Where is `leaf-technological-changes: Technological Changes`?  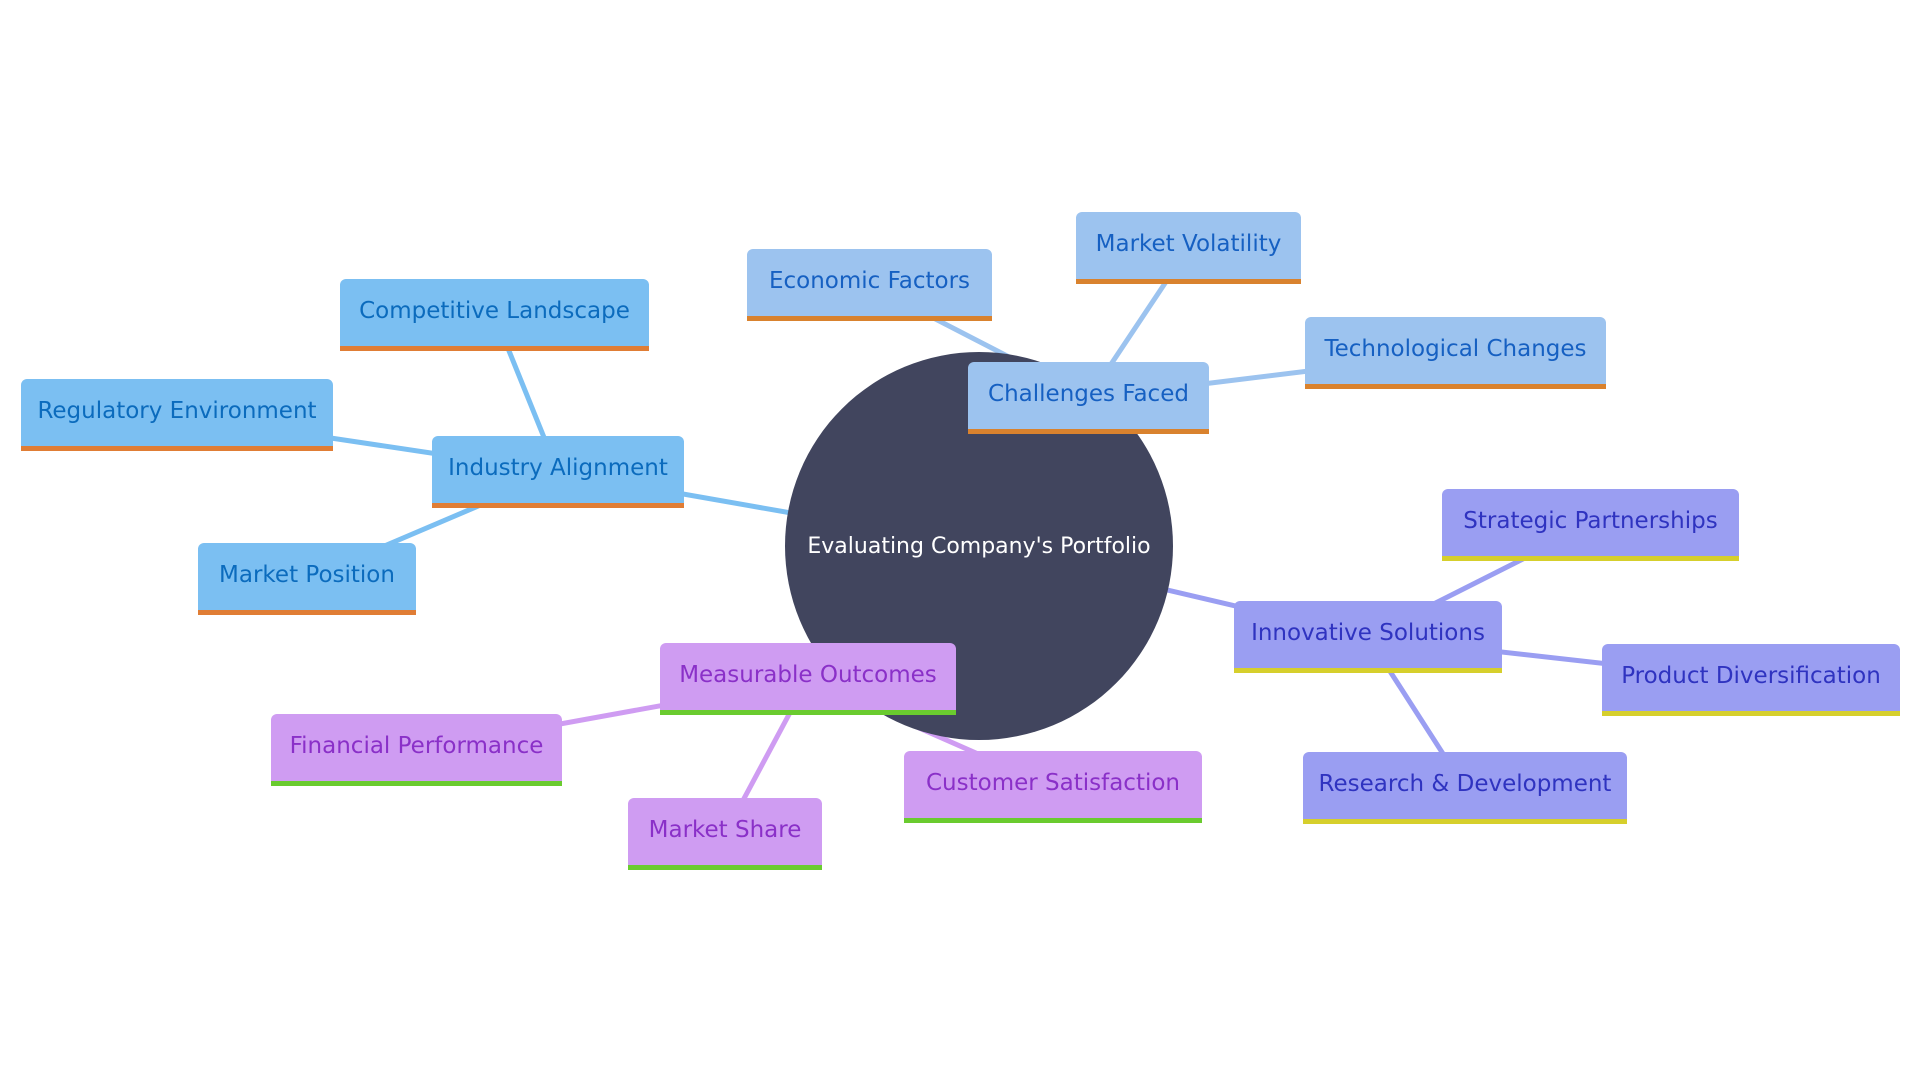 leaf-technological-changes: Technological Changes is located at coordinates (1455, 353).